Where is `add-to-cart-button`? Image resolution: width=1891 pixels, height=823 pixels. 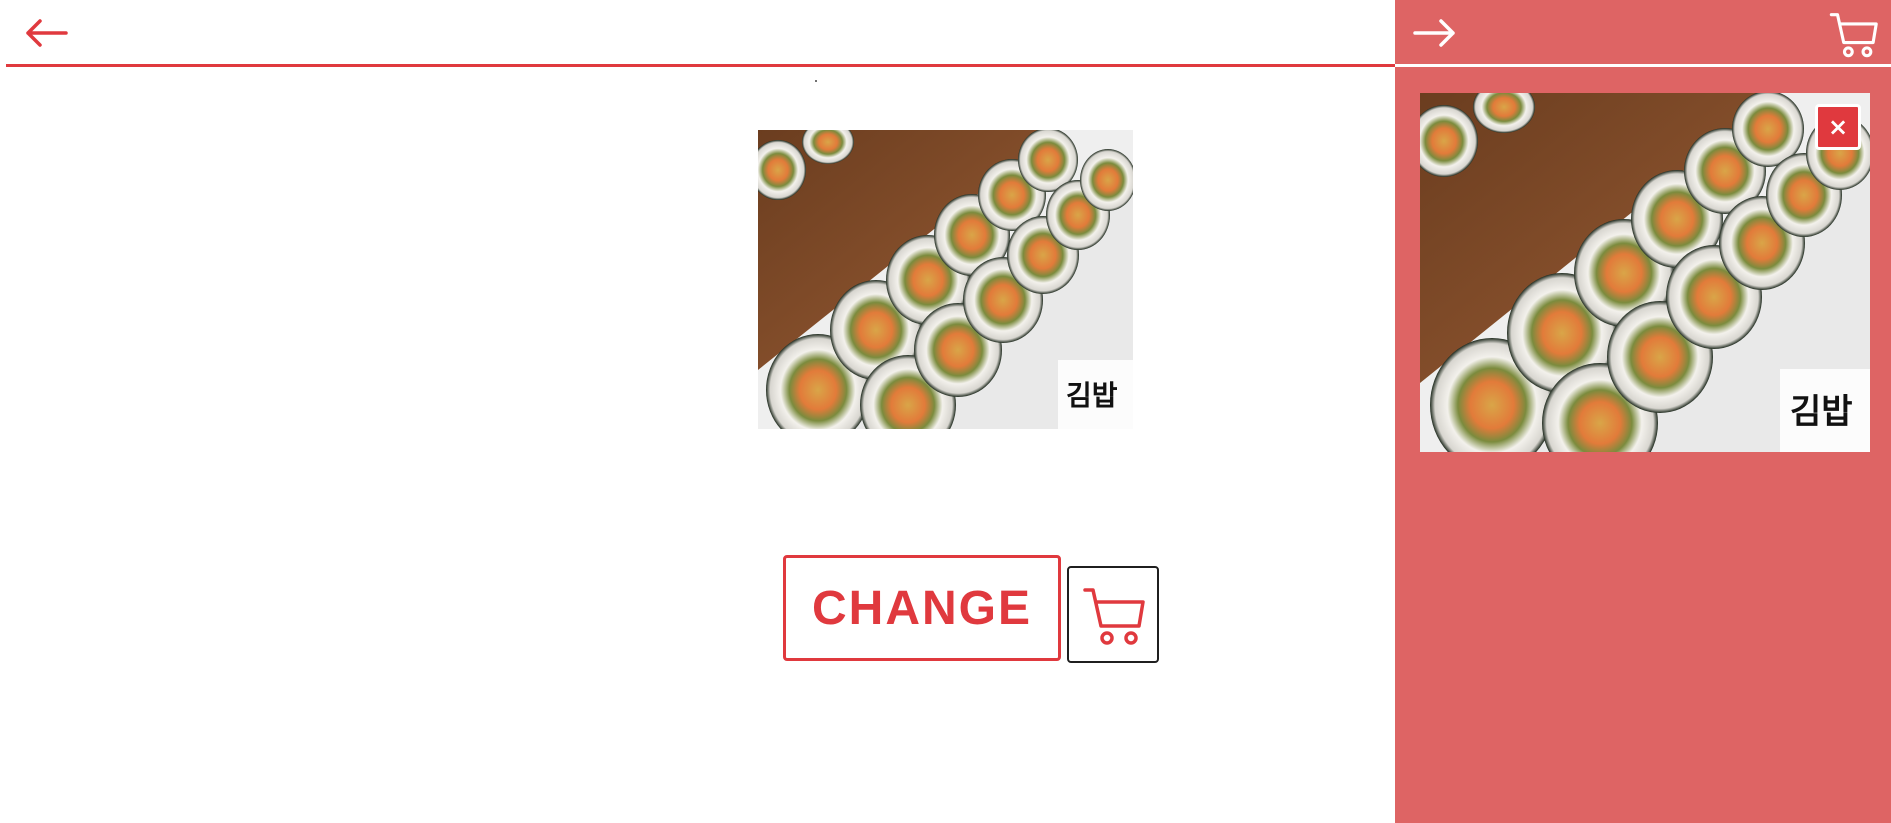
add-to-cart-button is located at coordinates (1113, 614).